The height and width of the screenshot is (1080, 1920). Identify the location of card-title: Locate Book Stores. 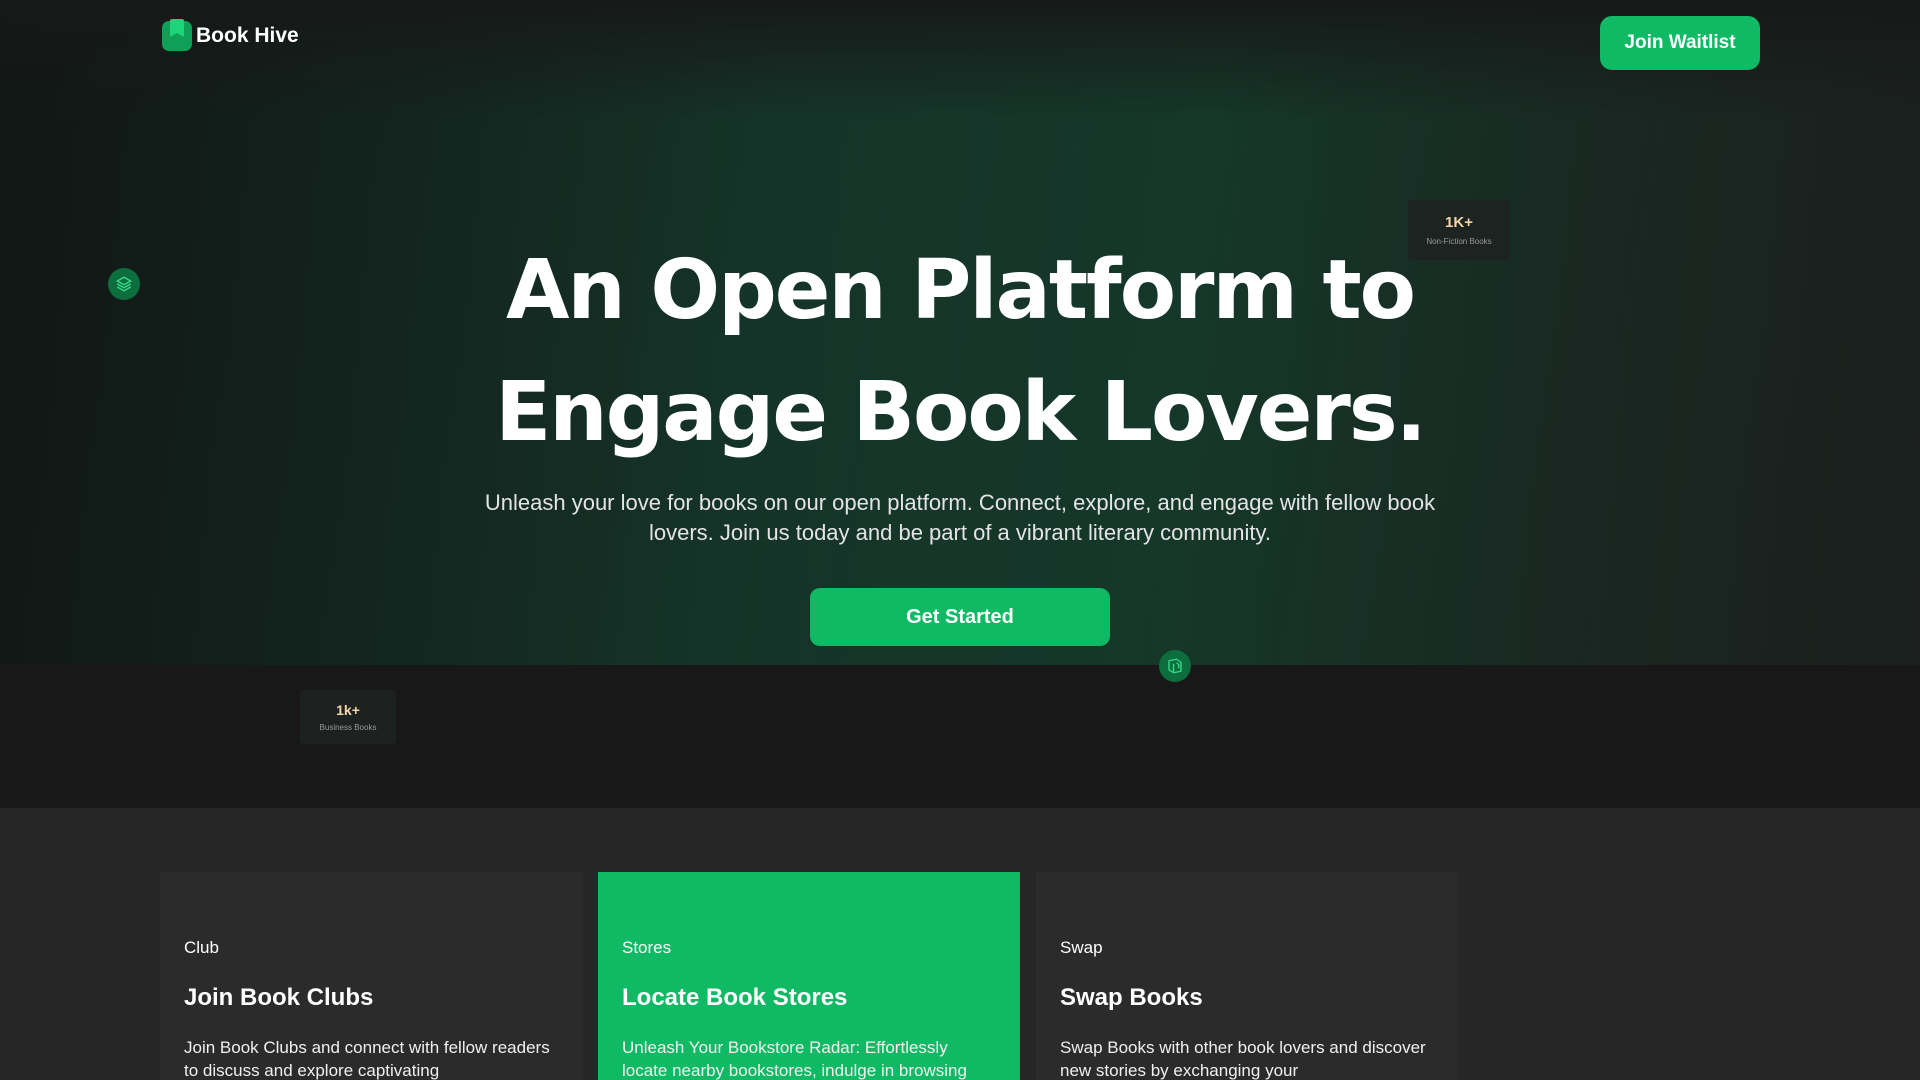
(735, 997).